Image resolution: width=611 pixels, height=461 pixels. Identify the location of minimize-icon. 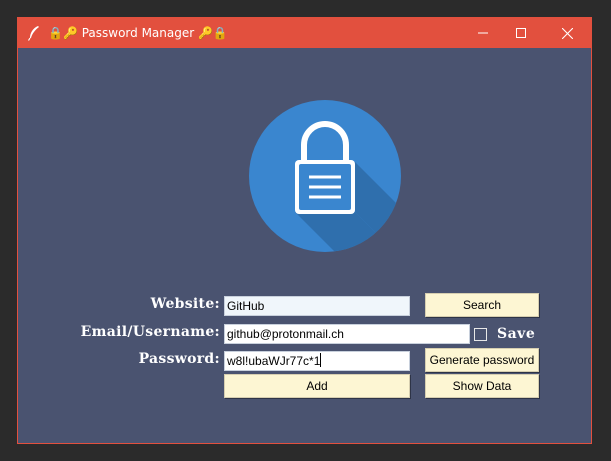
(483, 33).